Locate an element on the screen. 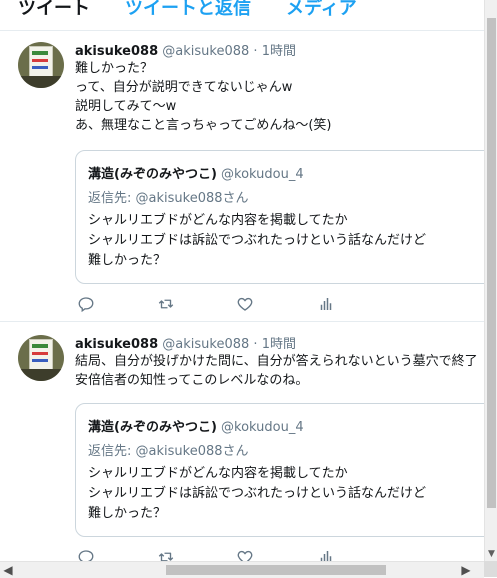  horizontal-scrollbar: ◀ ▶ is located at coordinates (242, 569).